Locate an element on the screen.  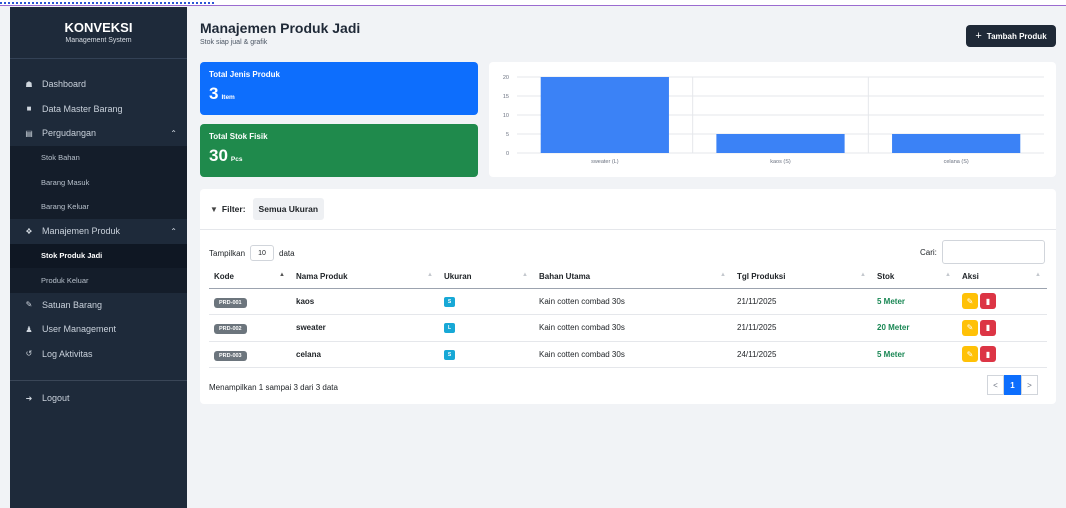
product-code-badge: PRD-002 is located at coordinates (230, 329).